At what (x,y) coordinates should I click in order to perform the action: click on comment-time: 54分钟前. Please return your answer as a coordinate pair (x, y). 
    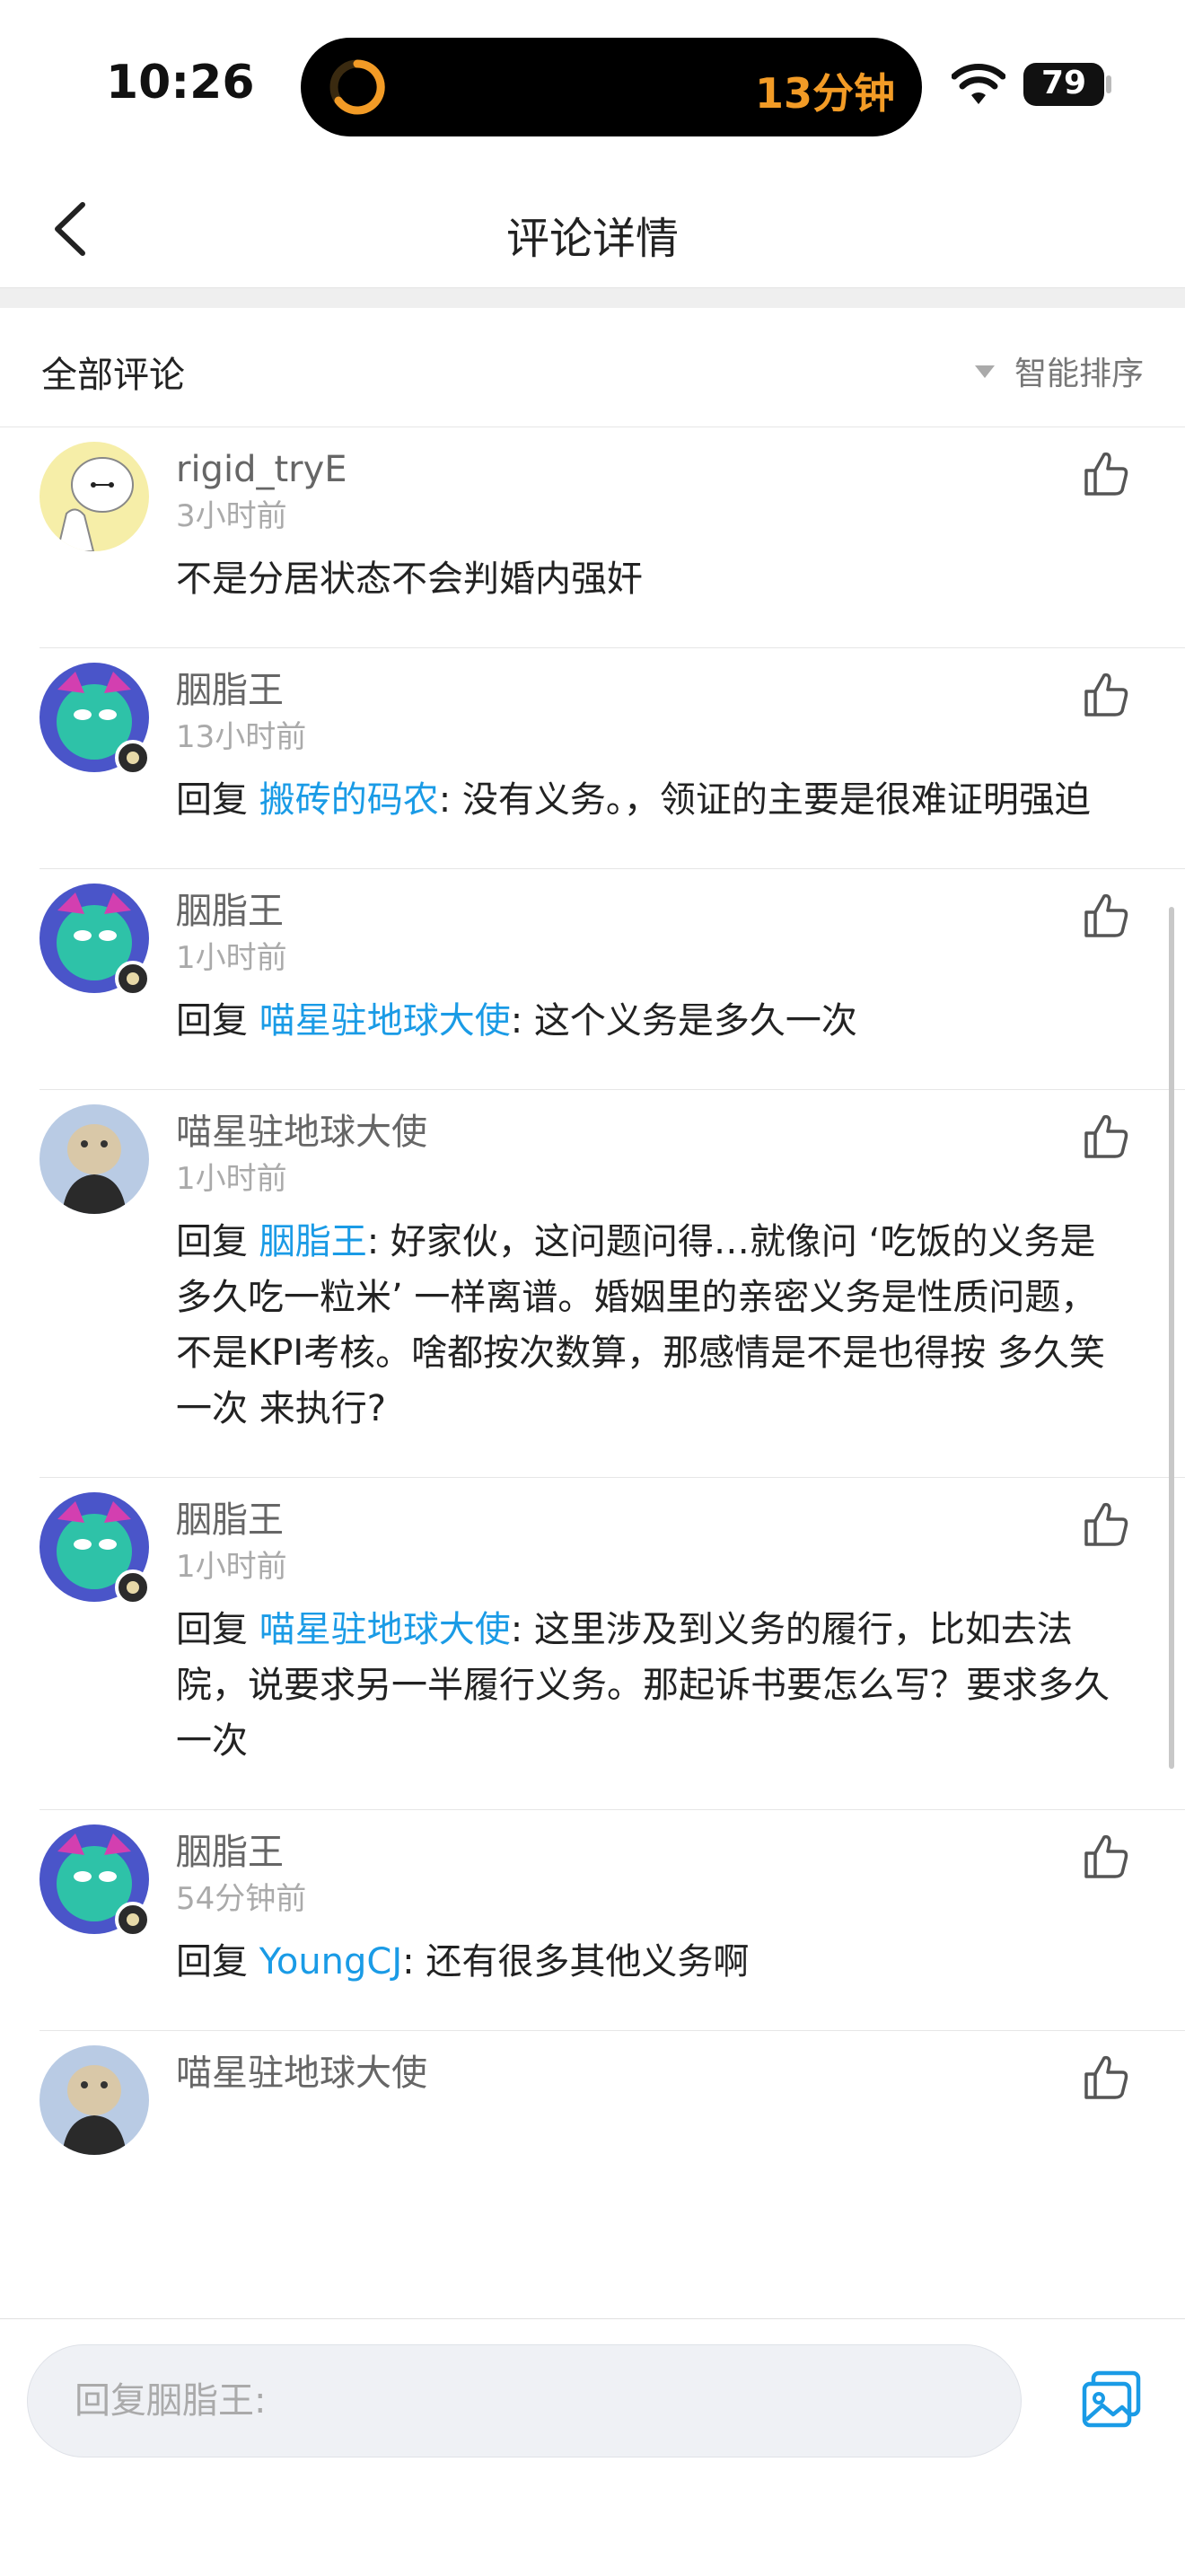
    Looking at the image, I should click on (241, 1899).